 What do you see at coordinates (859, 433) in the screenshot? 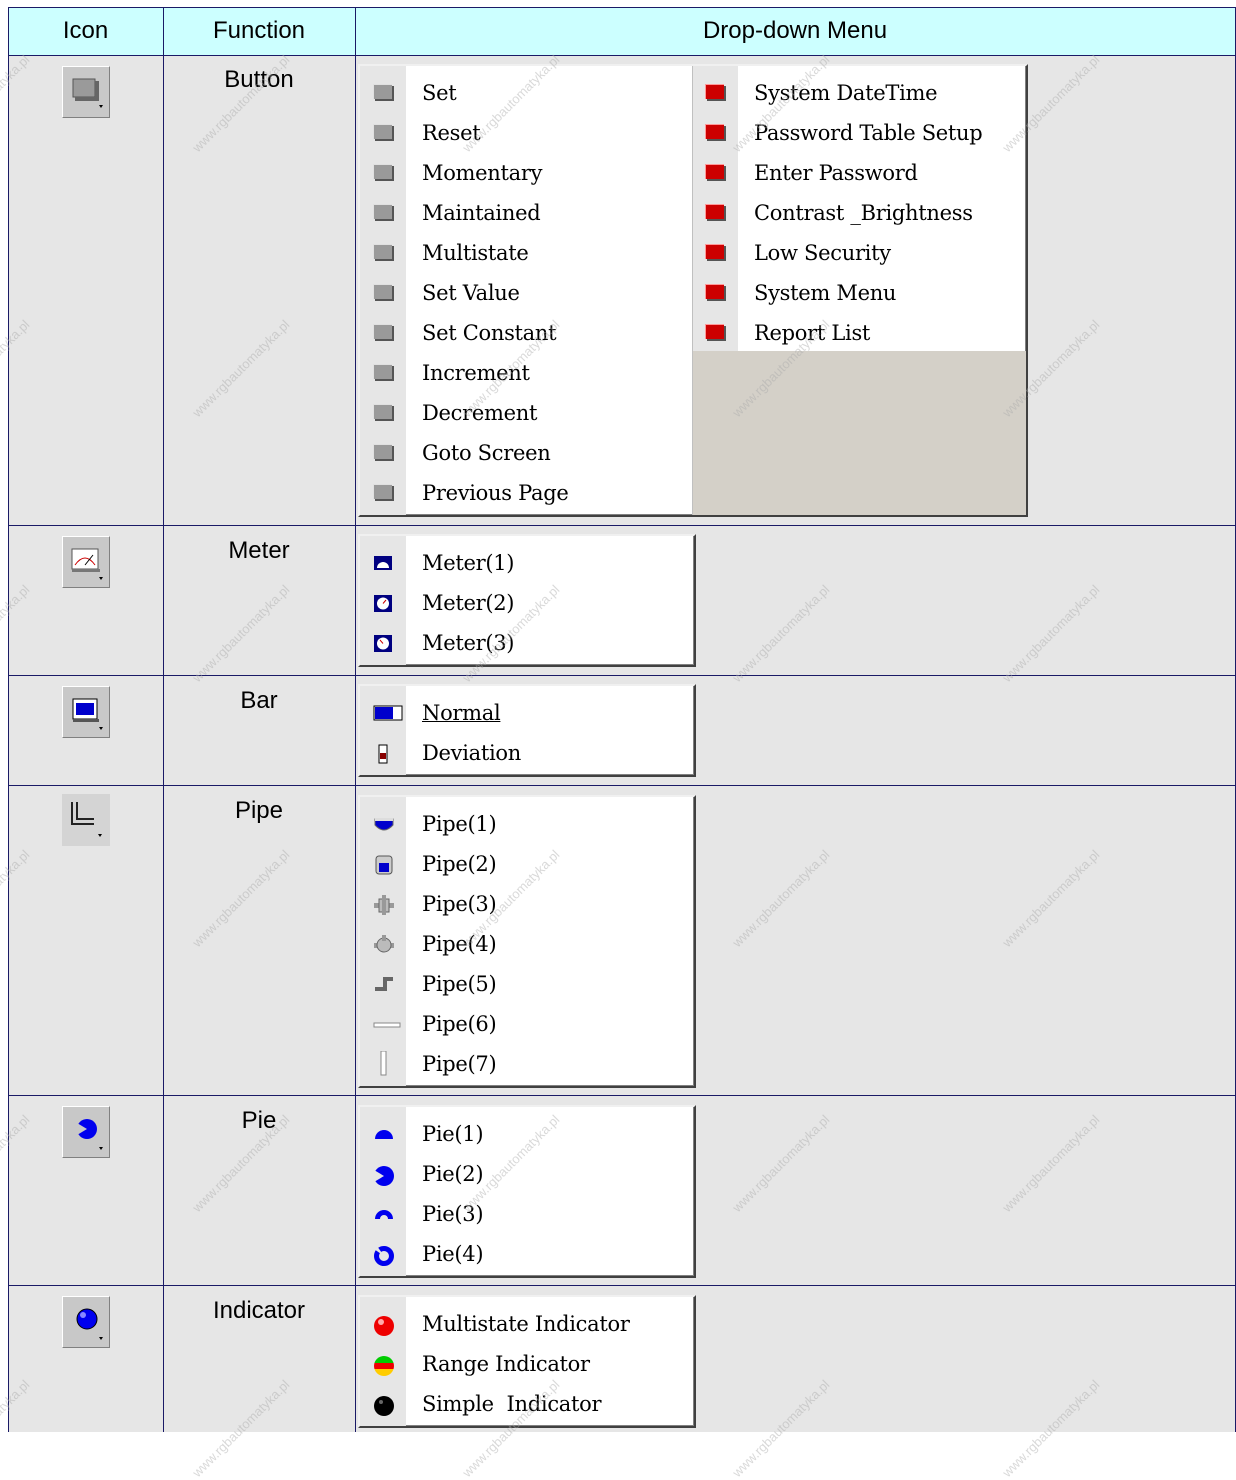
I see `menu-empty-area` at bounding box center [859, 433].